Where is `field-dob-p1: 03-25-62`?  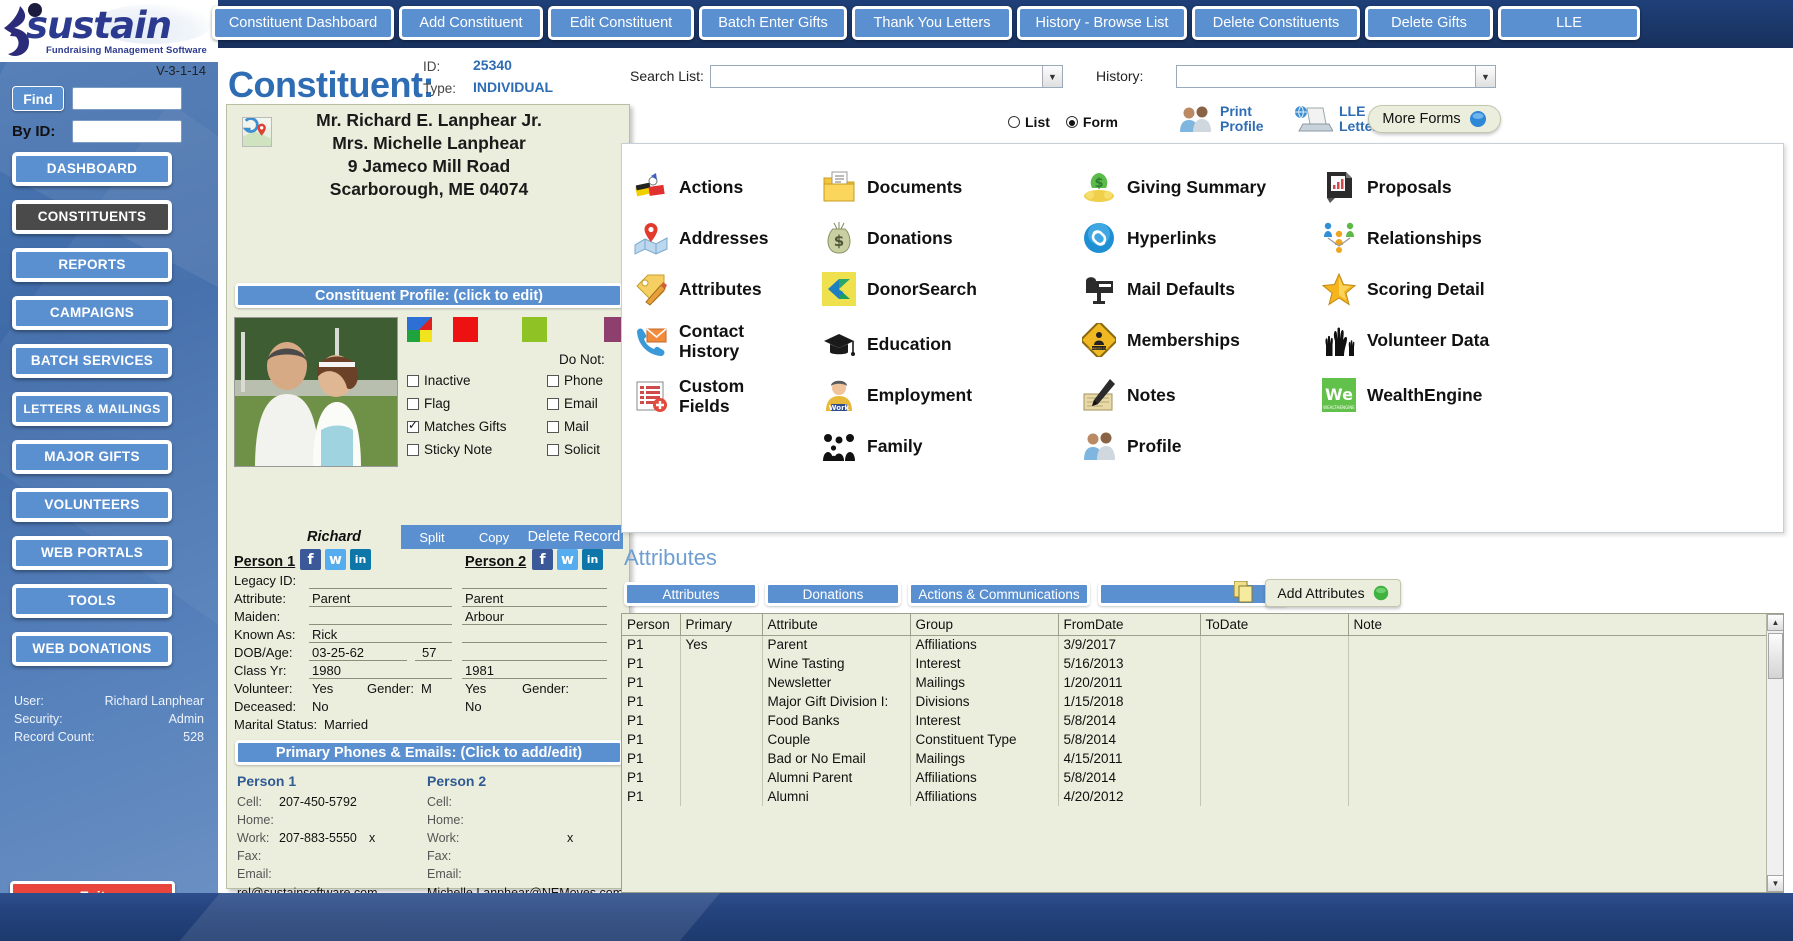 field-dob-p1: 03-25-62 is located at coordinates (338, 652).